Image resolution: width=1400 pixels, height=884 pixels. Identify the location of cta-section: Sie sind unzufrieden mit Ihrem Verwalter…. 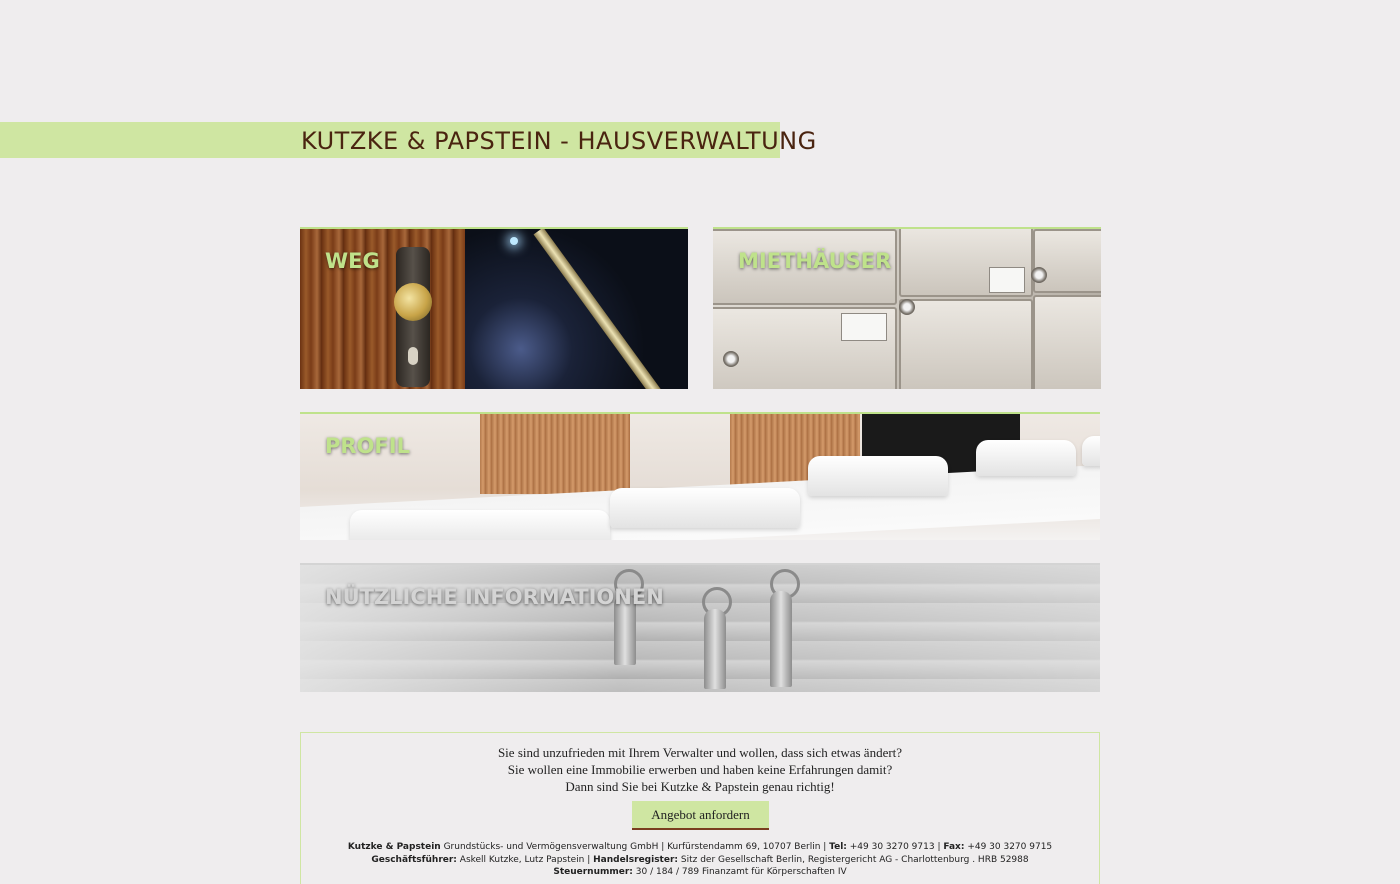
(700, 808).